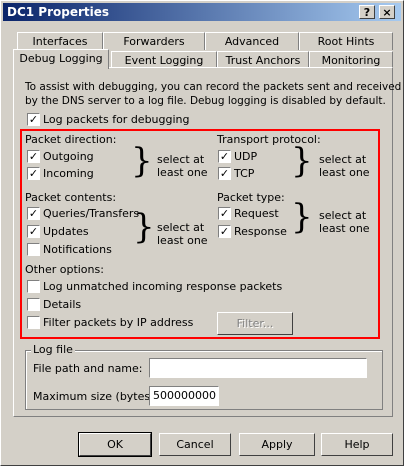  I want to click on outgoing-label: Outgoing, so click(68, 156).